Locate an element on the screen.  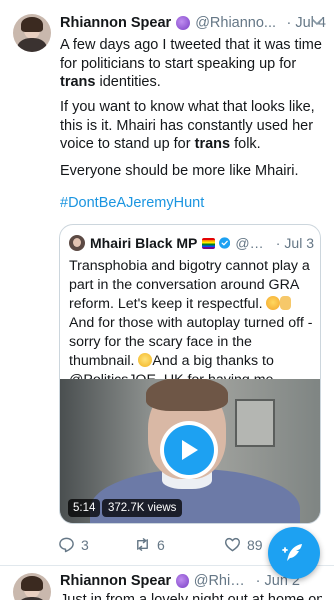
quoted-tweet-header: Mhairi Black MP @Mh... · Jul 3 is located at coordinates (202, 243).